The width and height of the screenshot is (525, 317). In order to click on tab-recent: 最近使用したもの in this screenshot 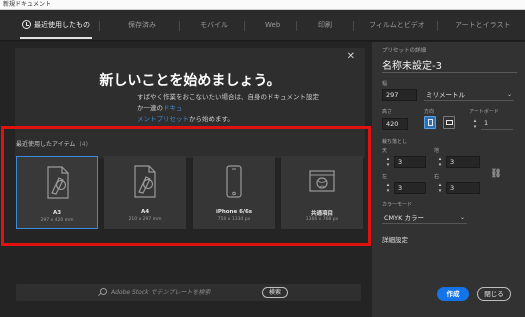, I will do `click(56, 25)`.